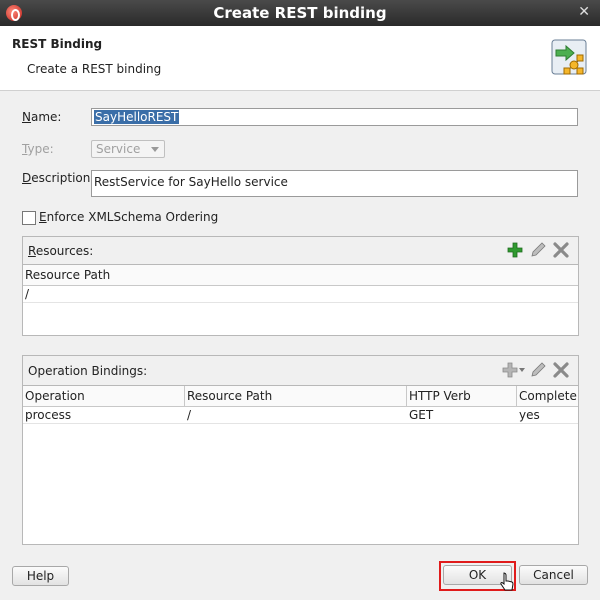  What do you see at coordinates (129, 217) in the screenshot?
I see `enforce-xmlschema-label: Enforce XMLSchema Ordering` at bounding box center [129, 217].